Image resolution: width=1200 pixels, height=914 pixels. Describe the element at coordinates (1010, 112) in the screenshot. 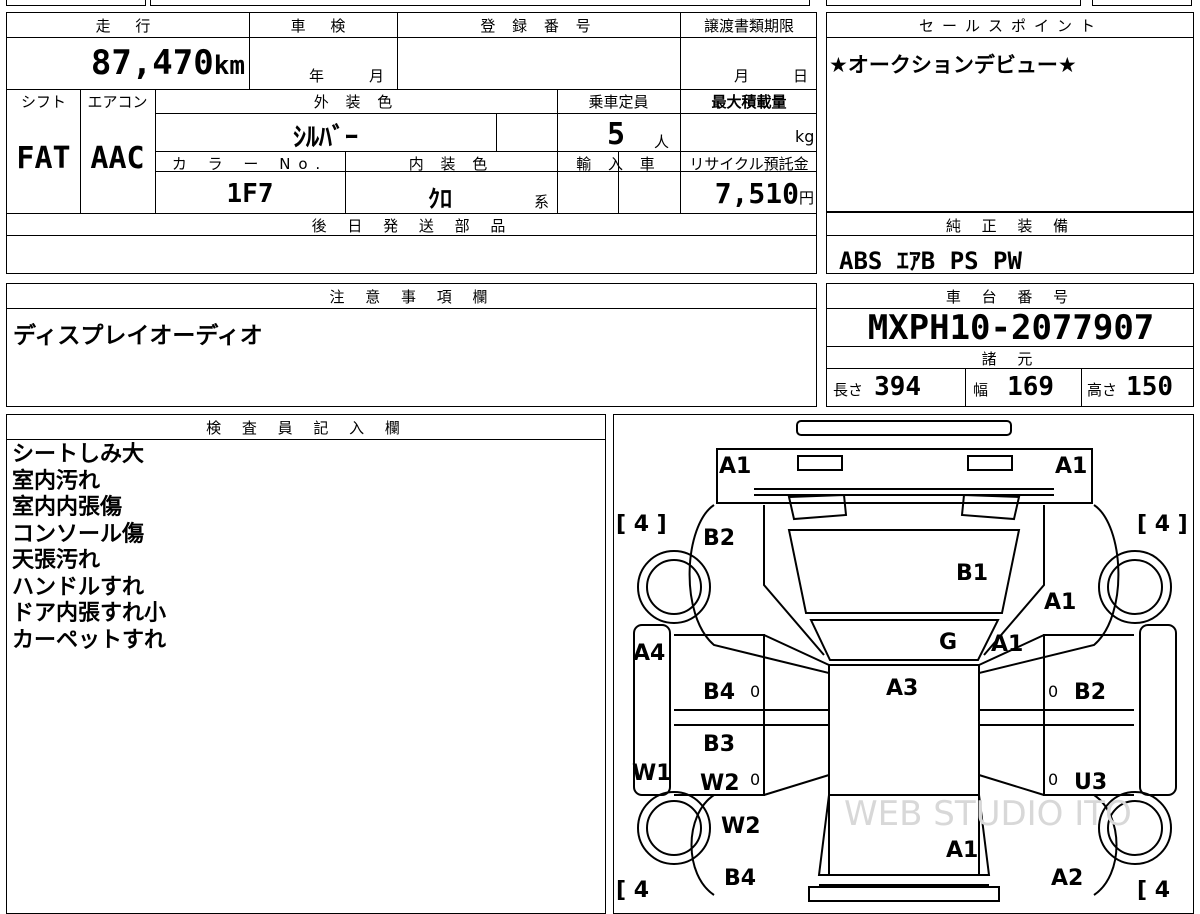

I see `sales-point-panel: セールスポイント ★オークションデビュー★` at that location.